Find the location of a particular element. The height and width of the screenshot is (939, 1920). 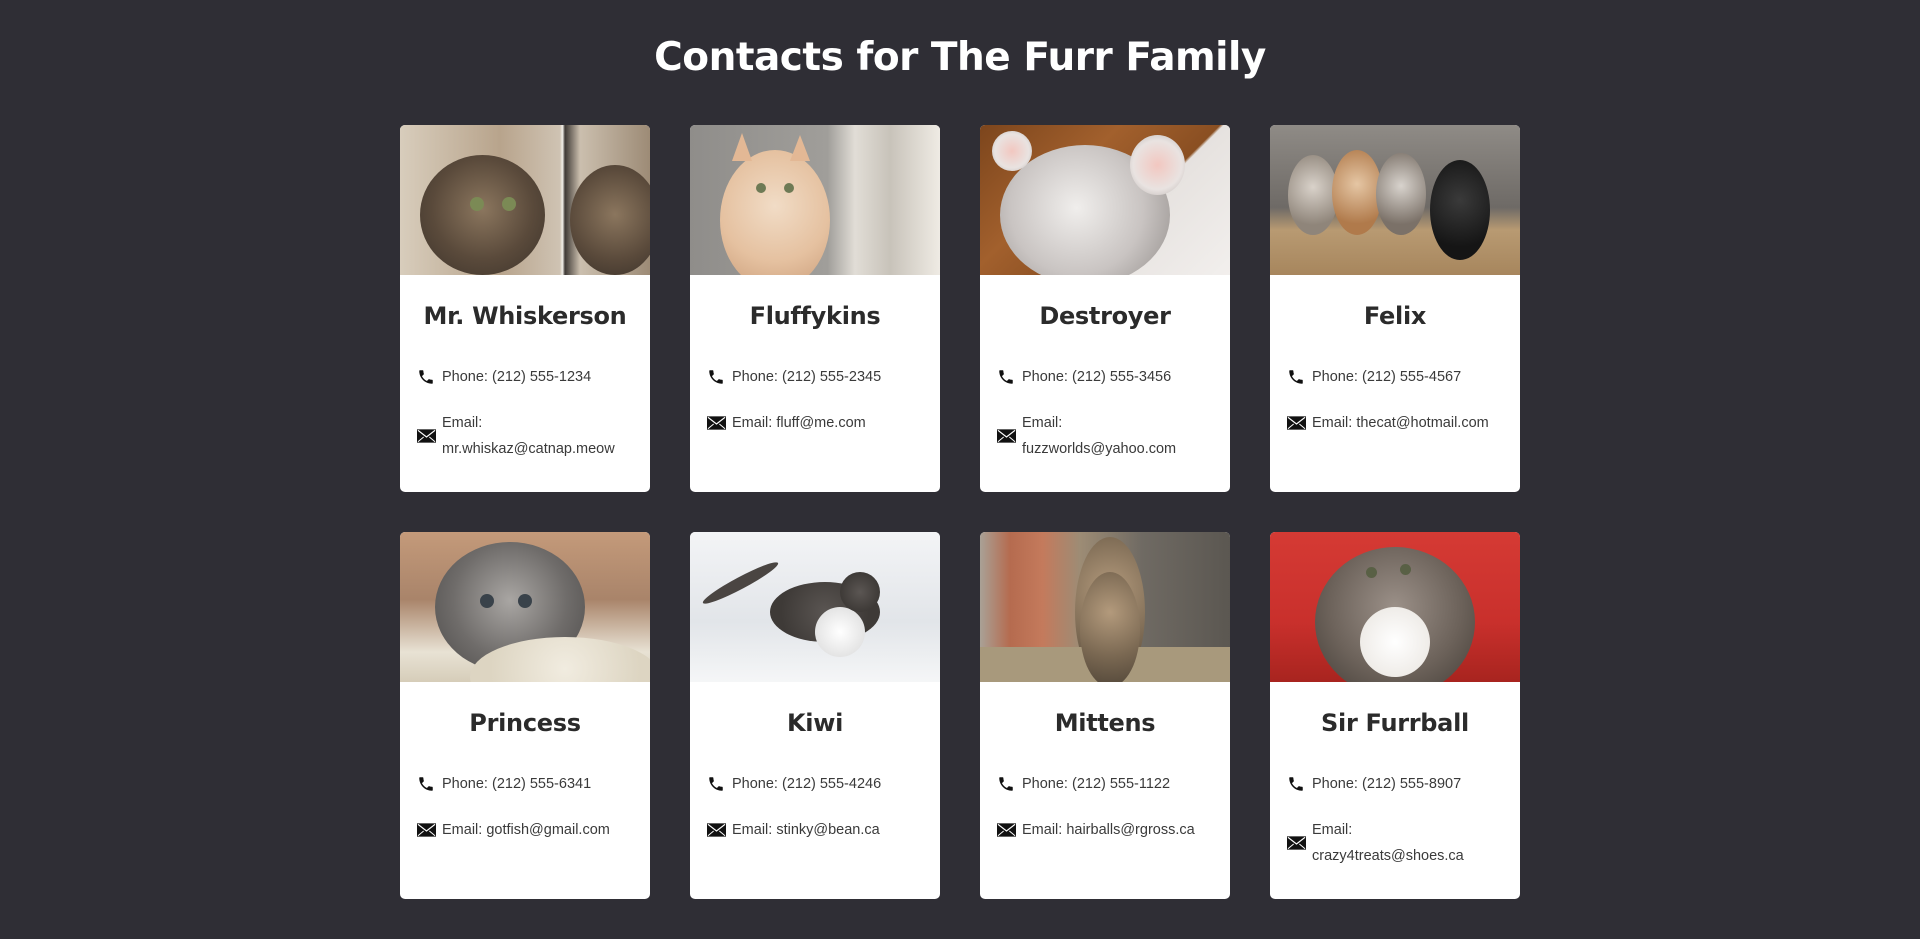

page-title: Contacts for The Furr Family is located at coordinates (960, 57).